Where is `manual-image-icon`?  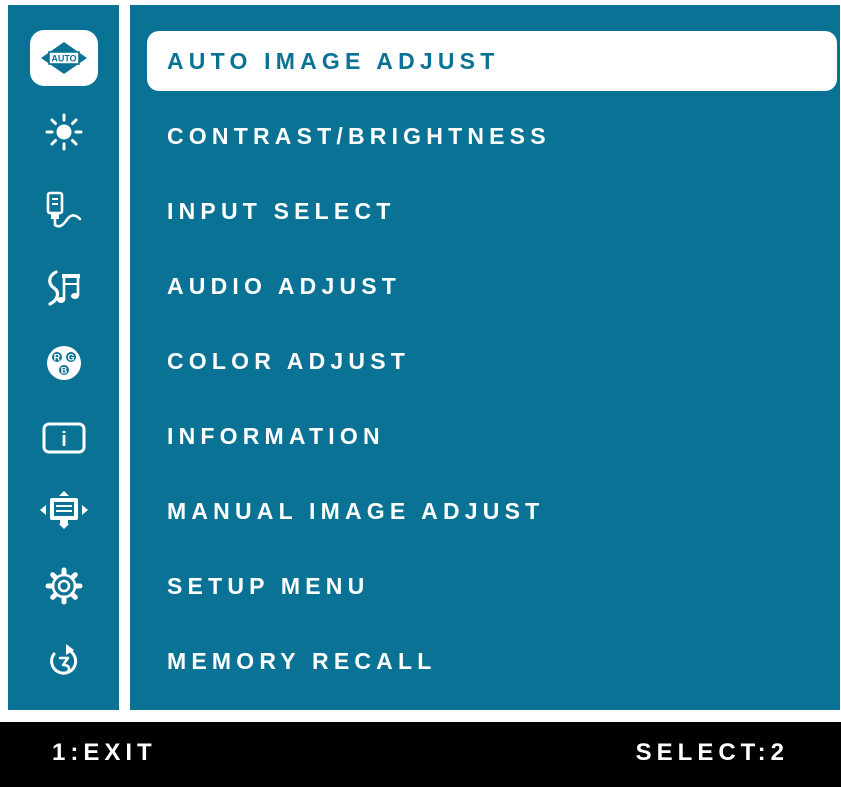
manual-image-icon is located at coordinates (64, 510).